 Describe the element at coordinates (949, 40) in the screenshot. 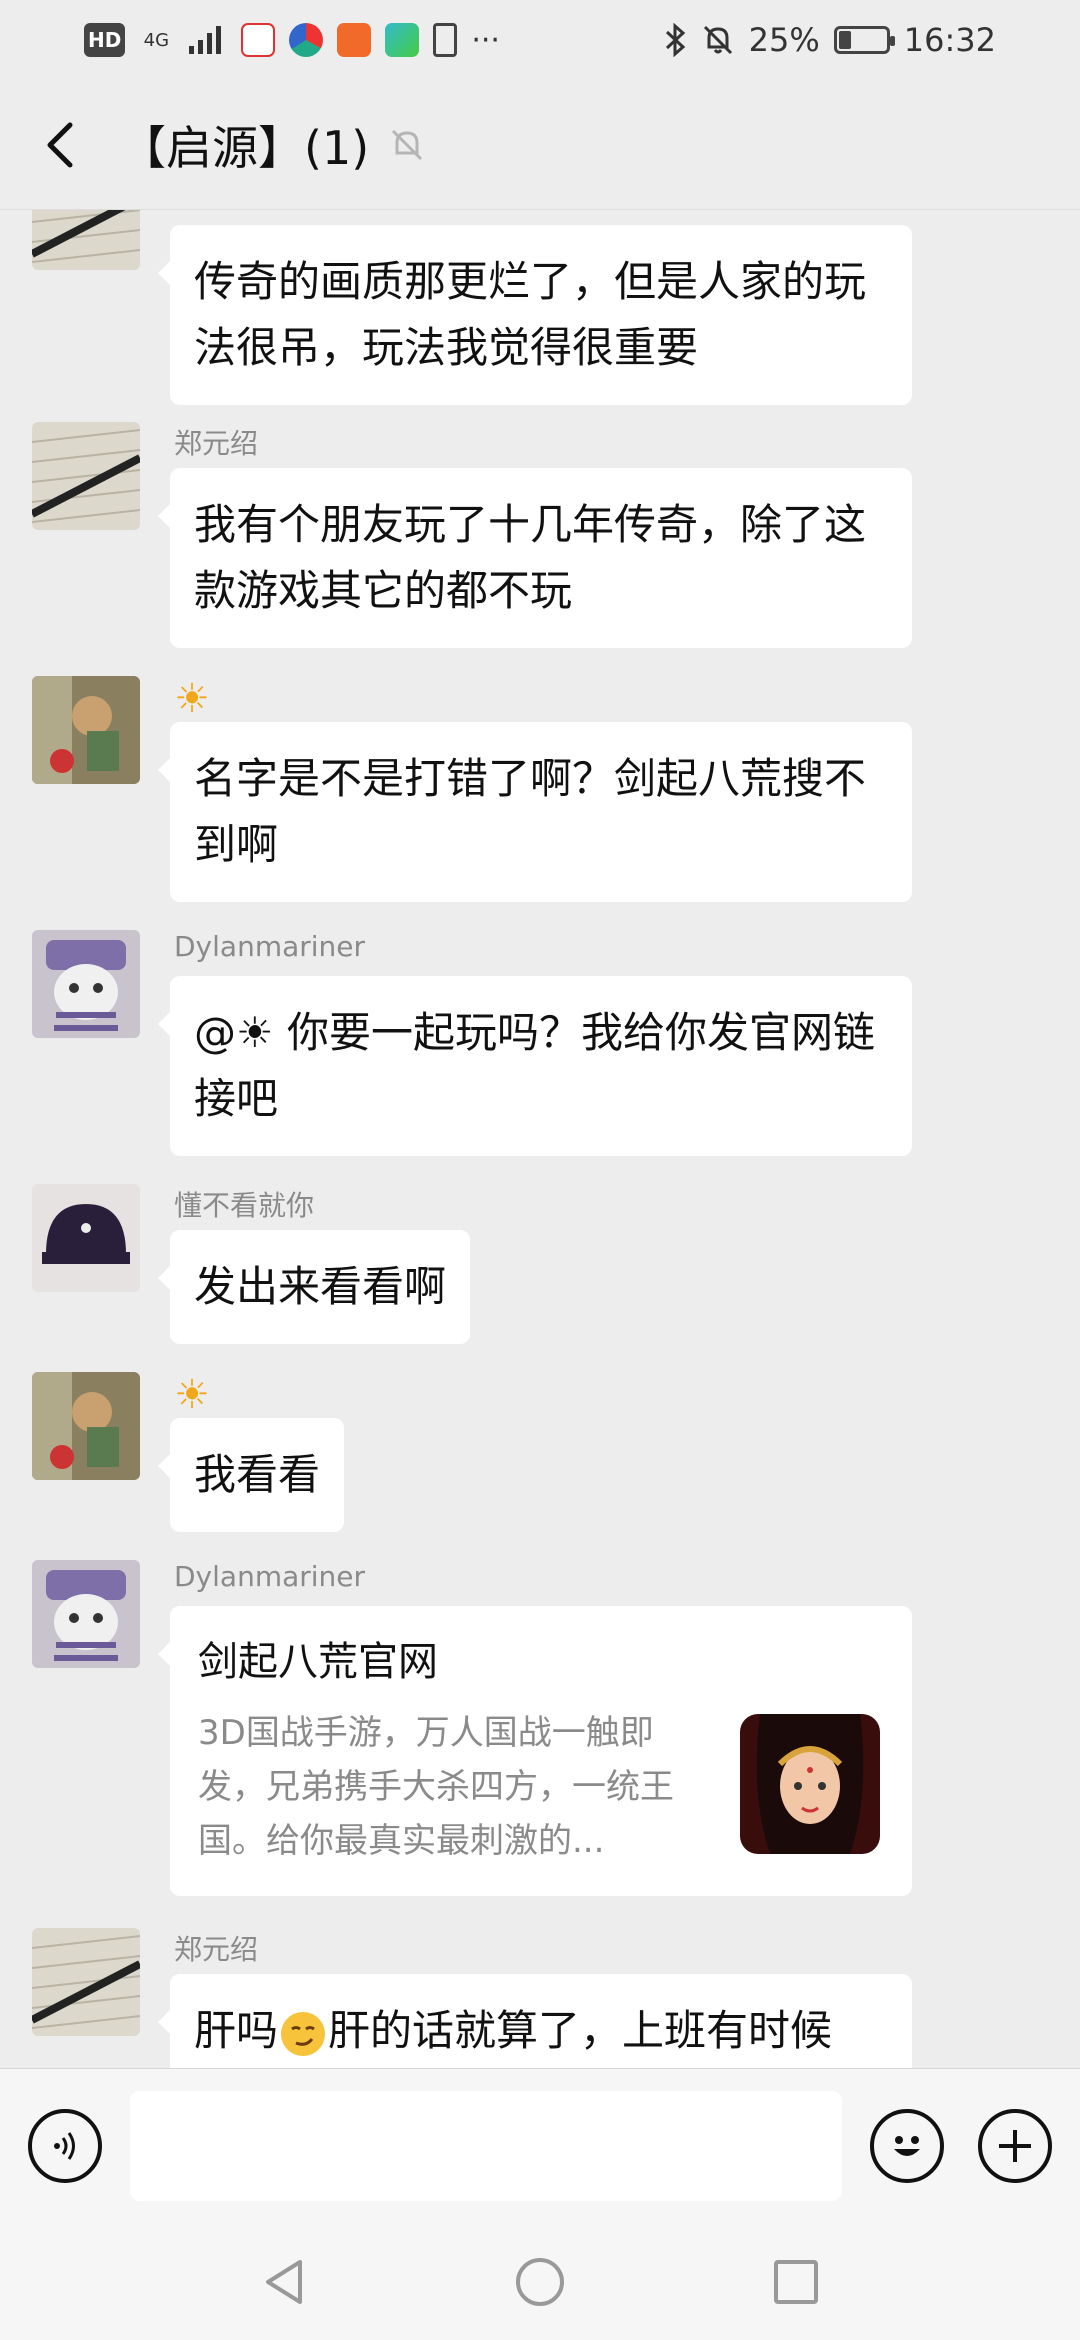

I see `clock: 16:32` at that location.